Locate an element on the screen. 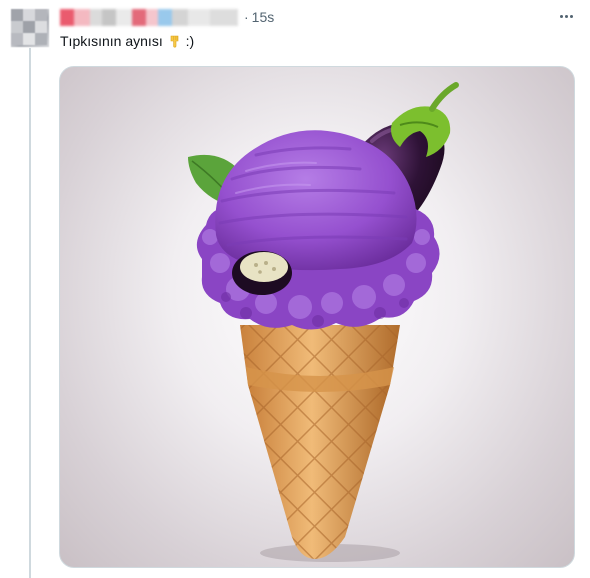  more-options-icon is located at coordinates (566, 16).